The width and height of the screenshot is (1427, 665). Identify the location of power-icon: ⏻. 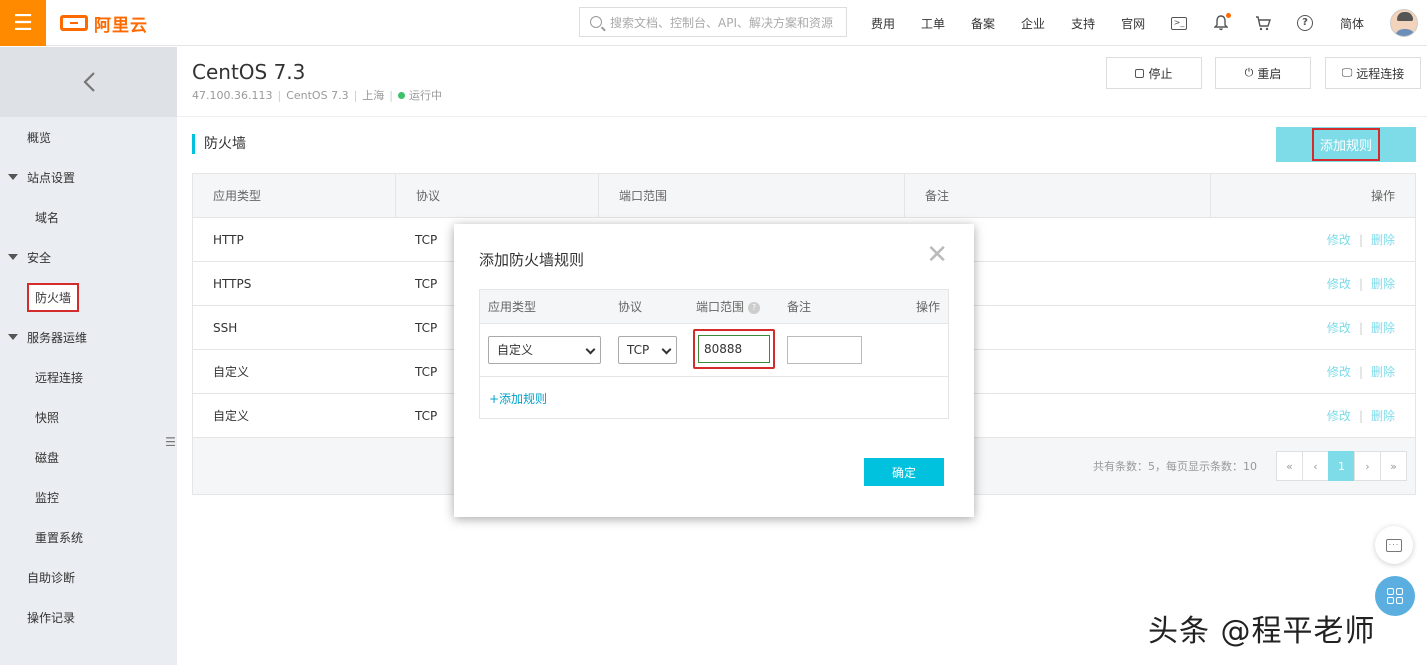
(1249, 72).